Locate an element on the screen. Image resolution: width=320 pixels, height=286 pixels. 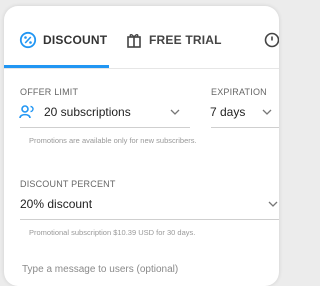
offer-limit-select: 20 subscriptions is located at coordinates (103, 112).